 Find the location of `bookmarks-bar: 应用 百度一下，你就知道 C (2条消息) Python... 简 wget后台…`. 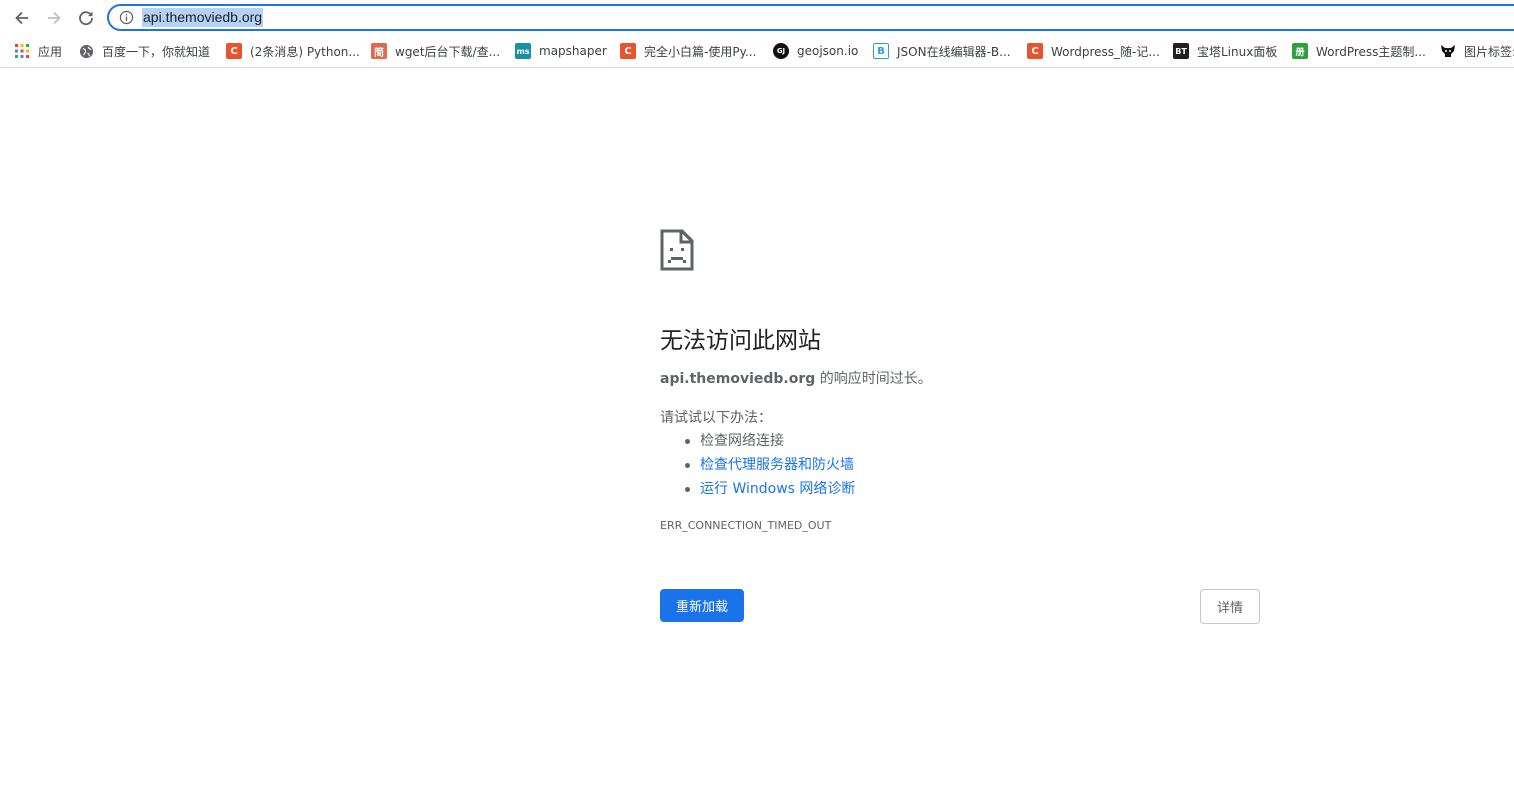

bookmarks-bar: 应用 百度一下，你就知道 C (2条消息) Python... 简 wget后台… is located at coordinates (757, 52).